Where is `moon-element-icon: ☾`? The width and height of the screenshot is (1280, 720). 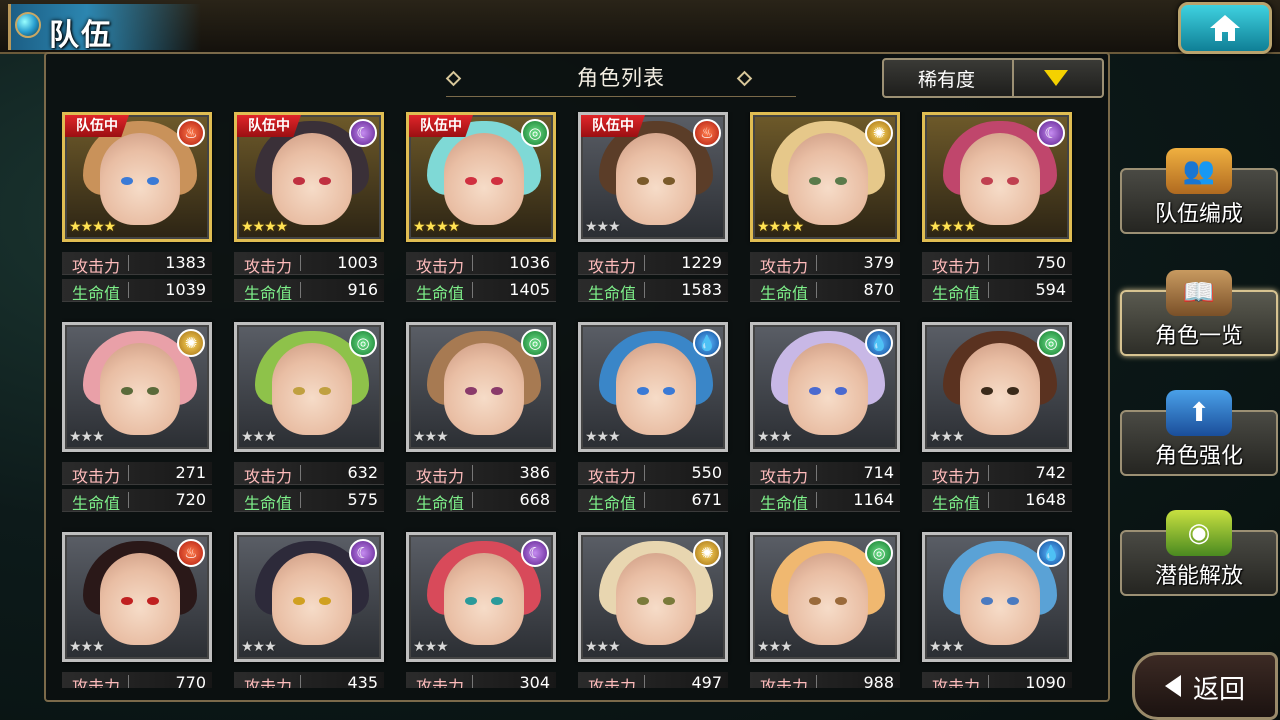 moon-element-icon: ☾ is located at coordinates (363, 133).